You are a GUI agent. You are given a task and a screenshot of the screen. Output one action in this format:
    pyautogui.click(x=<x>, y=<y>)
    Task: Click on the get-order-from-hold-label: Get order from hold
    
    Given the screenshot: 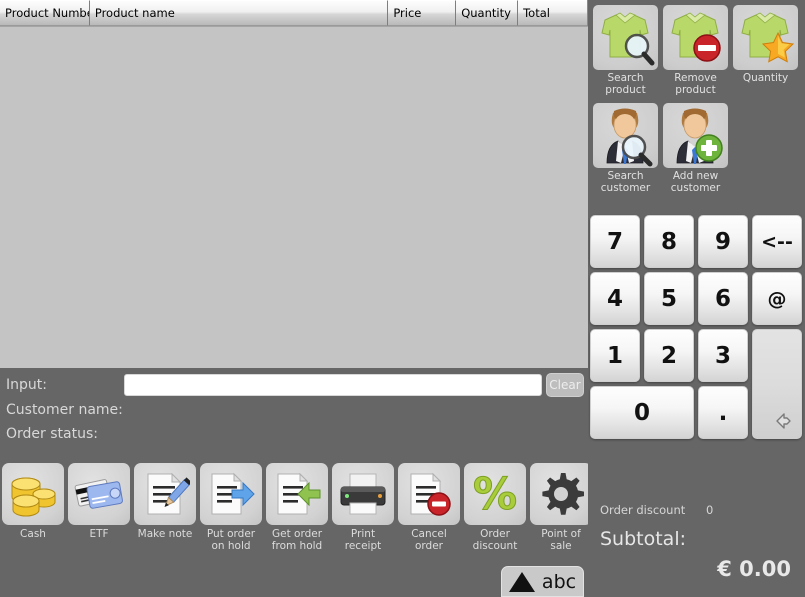 What is the action you would take?
    pyautogui.click(x=297, y=540)
    